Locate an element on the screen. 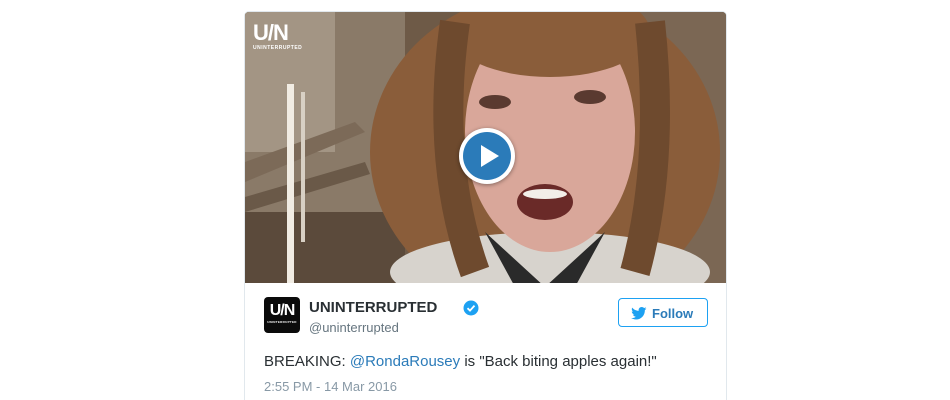 The width and height of the screenshot is (950, 400). avatar-logo-subtext: UNINTERRUPTED is located at coordinates (282, 322).